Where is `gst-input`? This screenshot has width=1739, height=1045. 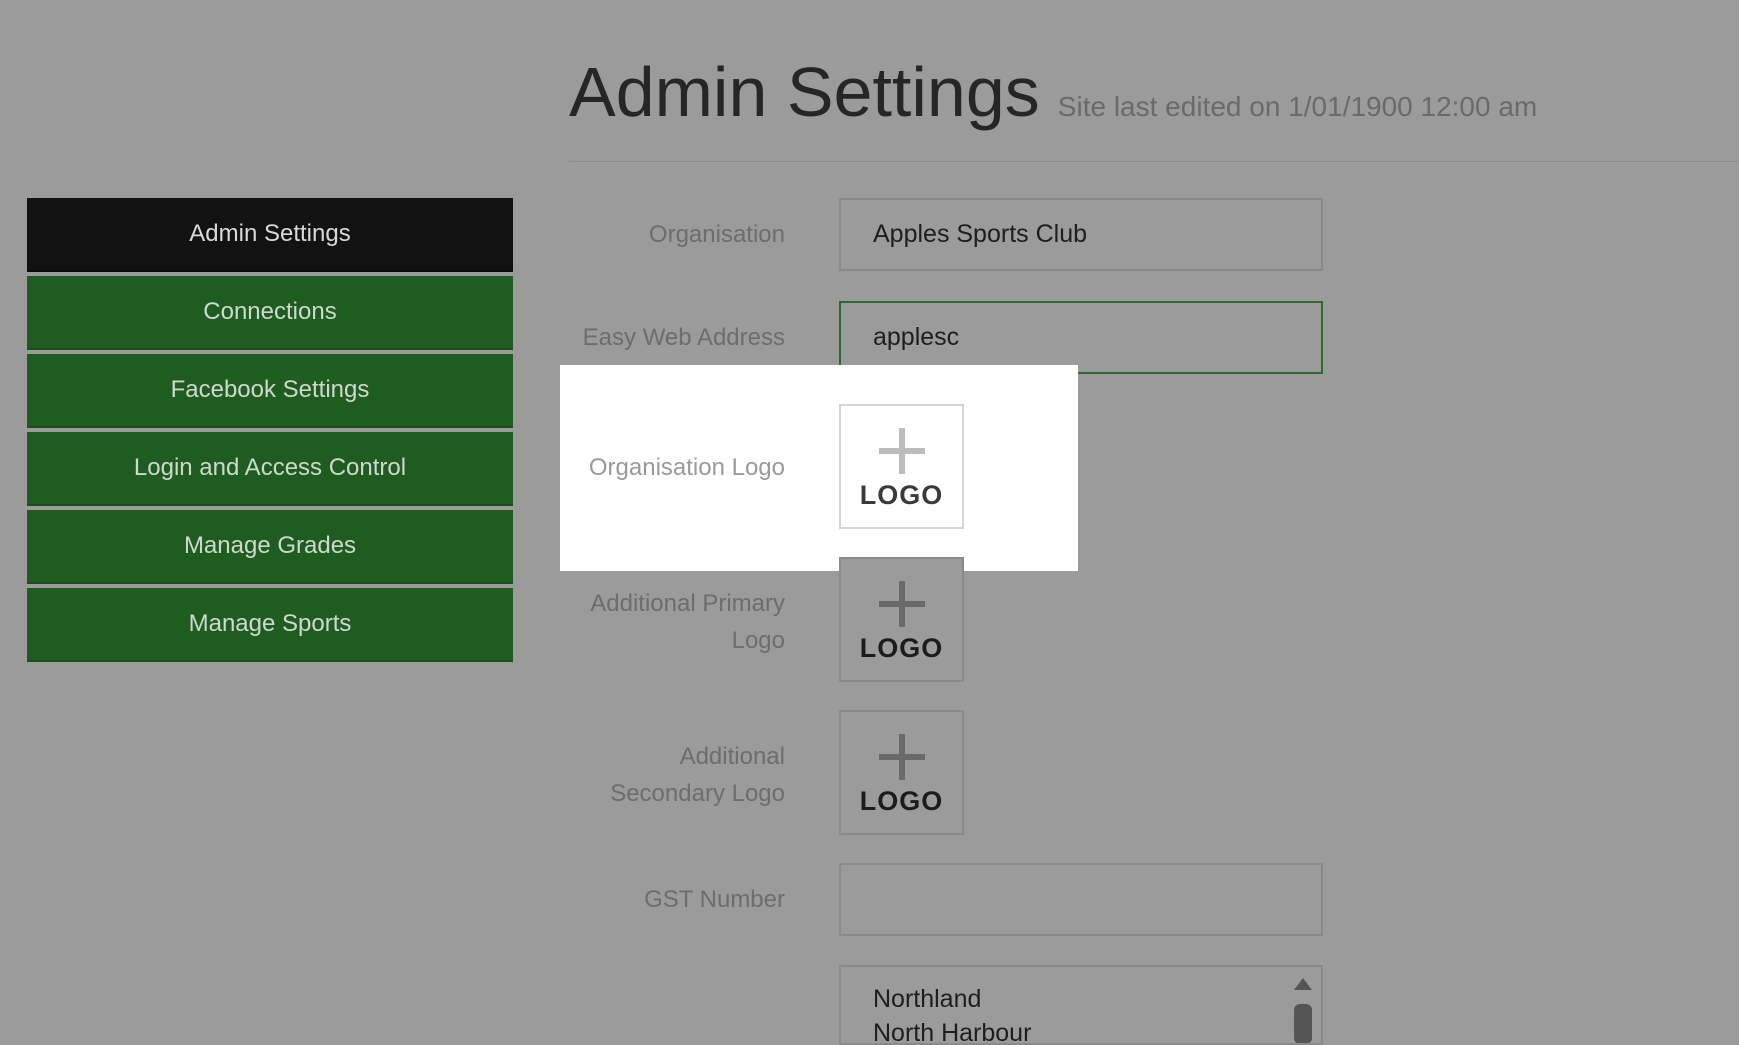
gst-input is located at coordinates (1081, 899).